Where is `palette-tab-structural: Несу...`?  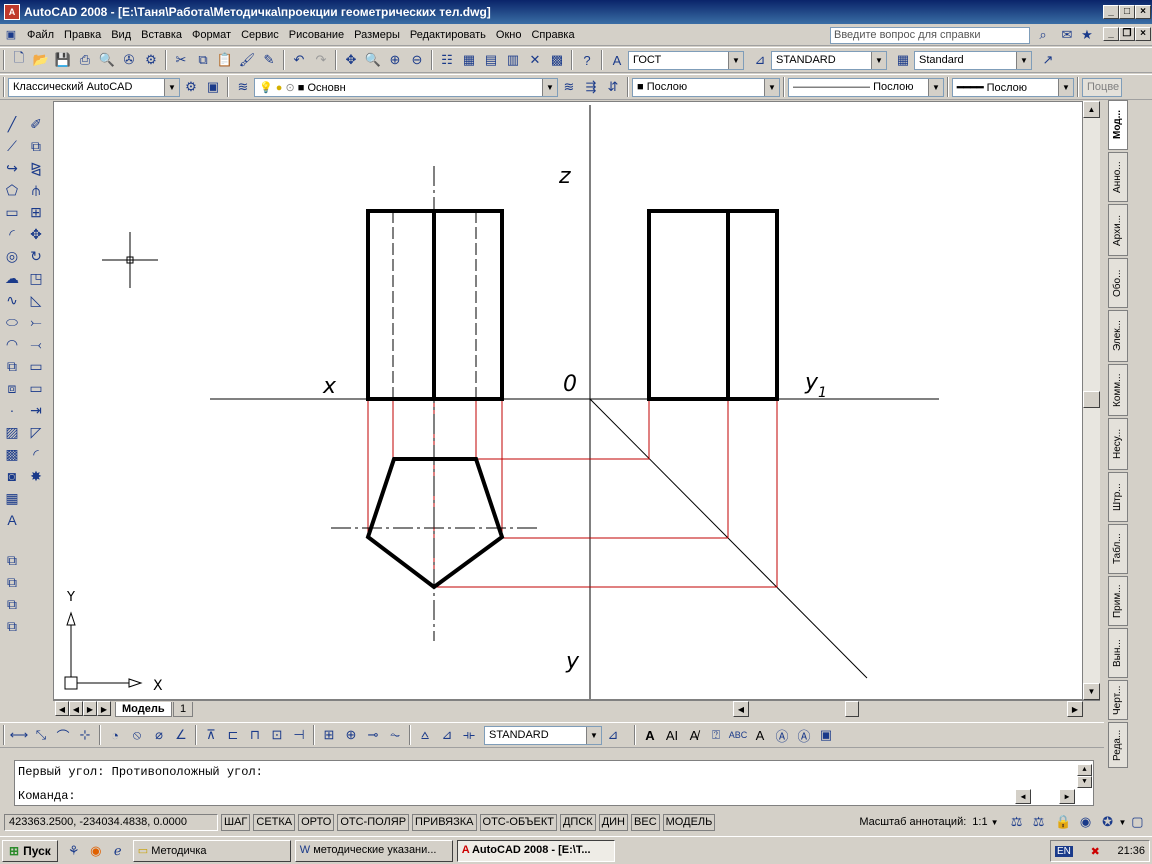 palette-tab-structural: Несу... is located at coordinates (1118, 444).